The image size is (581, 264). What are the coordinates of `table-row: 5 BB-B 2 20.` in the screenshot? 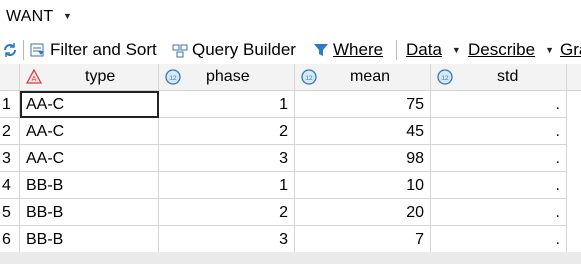 It's located at (290, 212).